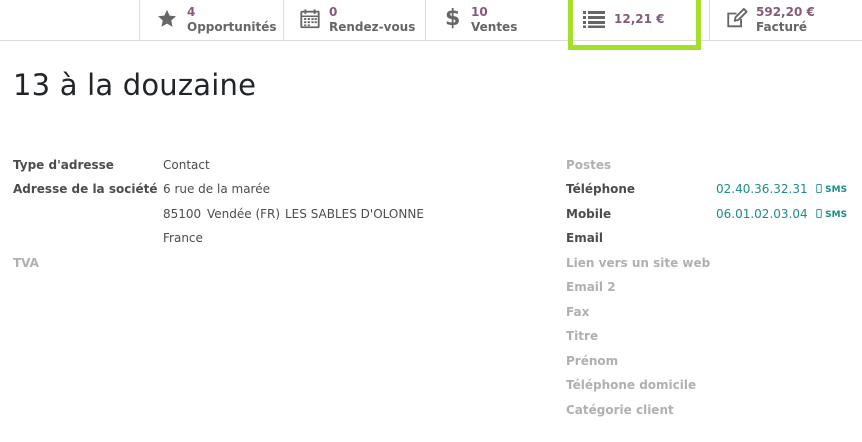  Describe the element at coordinates (601, 189) in the screenshot. I see `phone-label: Téléphone` at that location.